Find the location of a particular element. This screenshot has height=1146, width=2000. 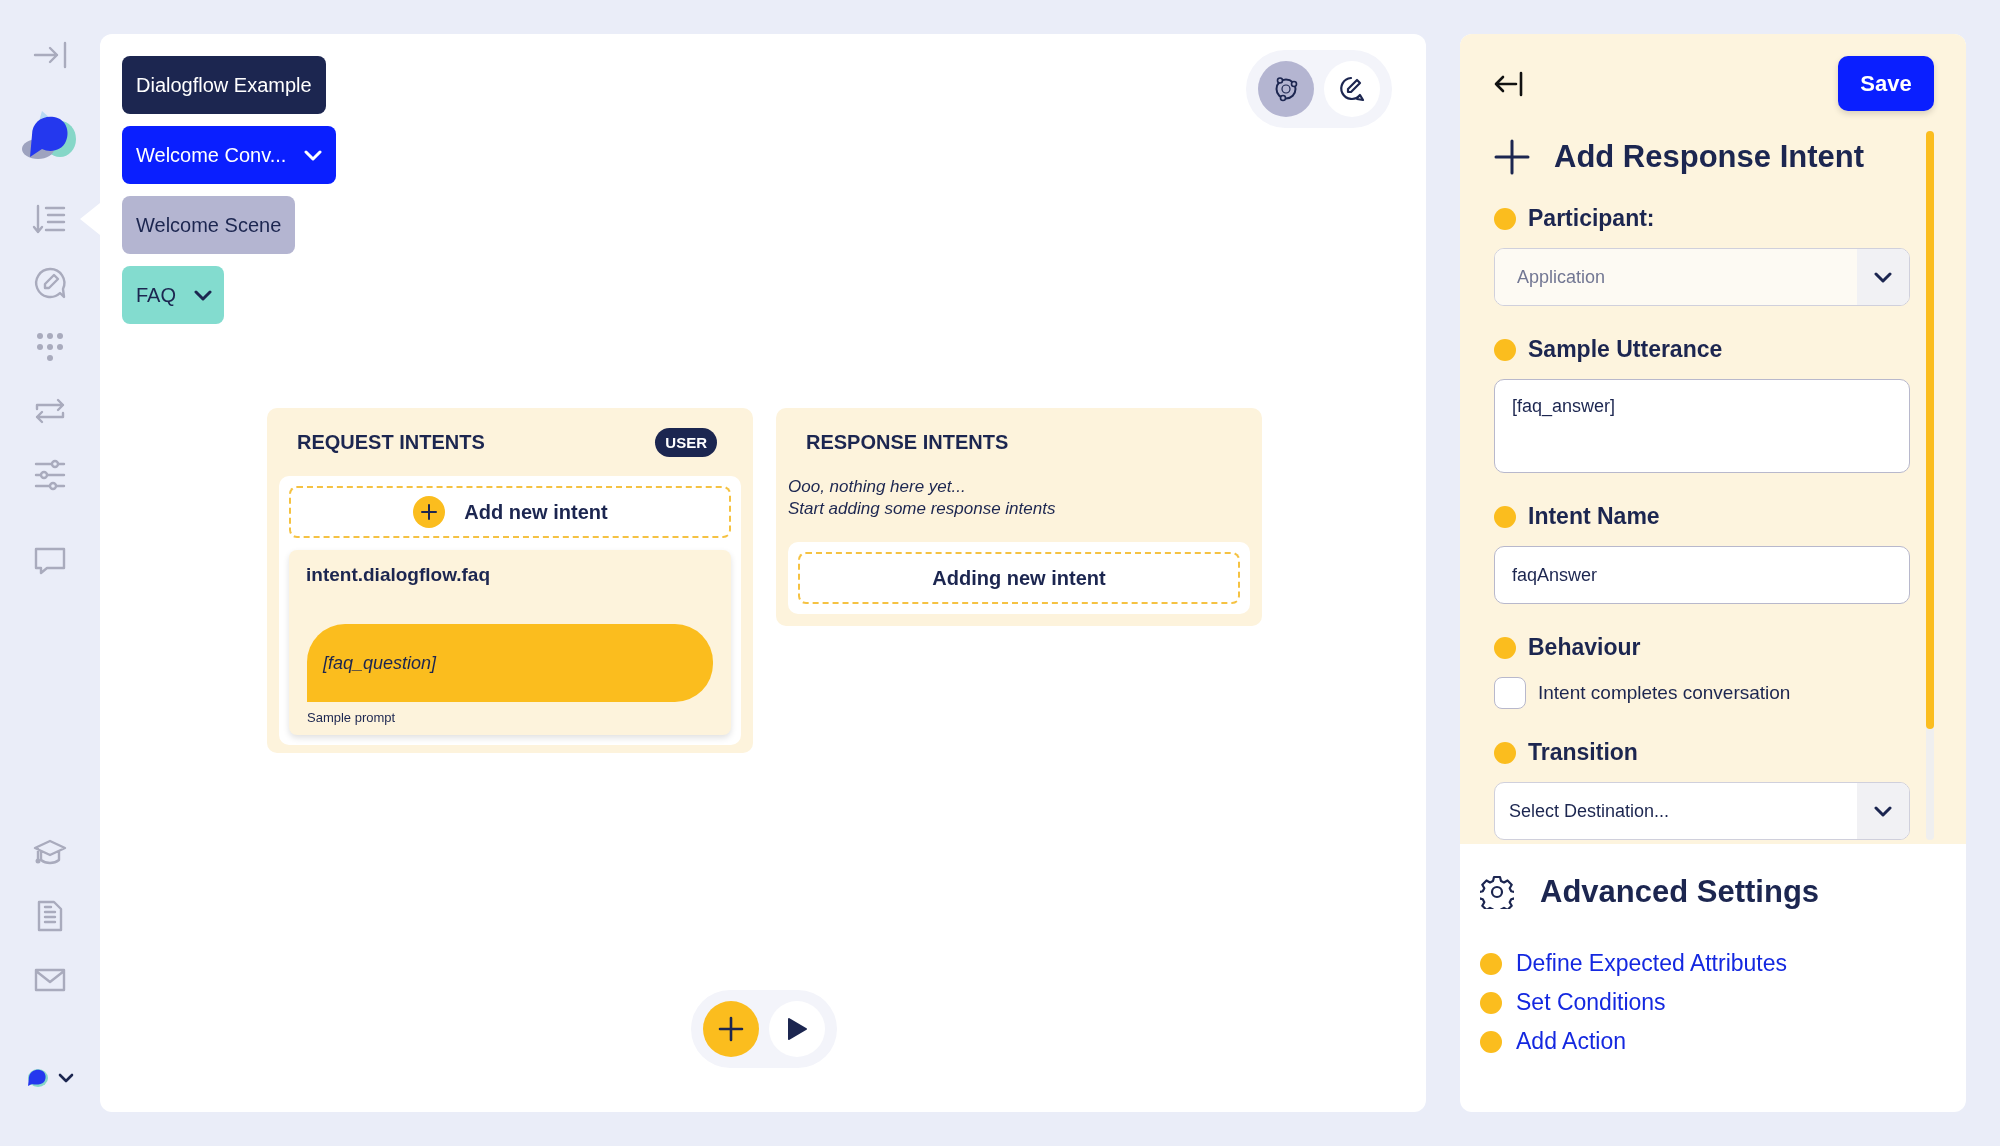

add-intent-button: Adding new intent is located at coordinates (1019, 578).